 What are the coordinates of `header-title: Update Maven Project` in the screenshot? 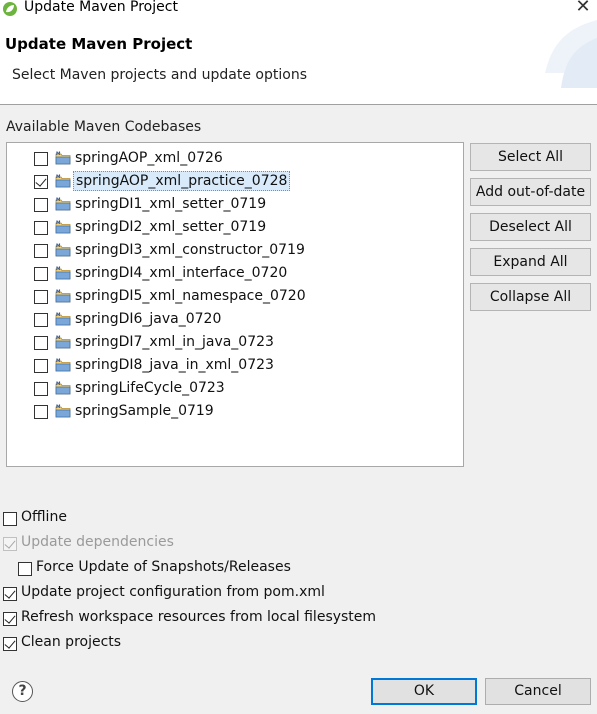 It's located at (99, 44).